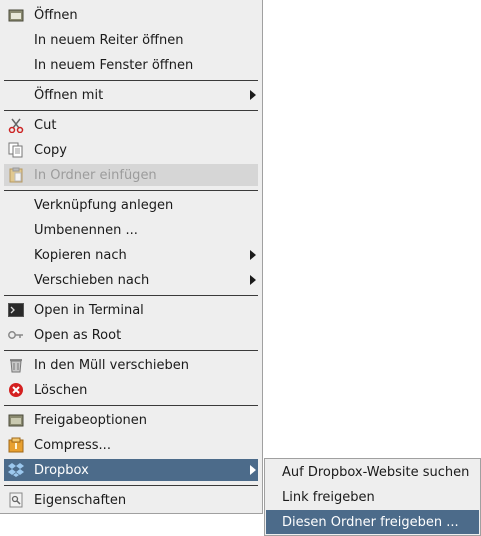 The height and width of the screenshot is (536, 481). I want to click on submenu-item-share-link: Link freigeben, so click(372, 497).